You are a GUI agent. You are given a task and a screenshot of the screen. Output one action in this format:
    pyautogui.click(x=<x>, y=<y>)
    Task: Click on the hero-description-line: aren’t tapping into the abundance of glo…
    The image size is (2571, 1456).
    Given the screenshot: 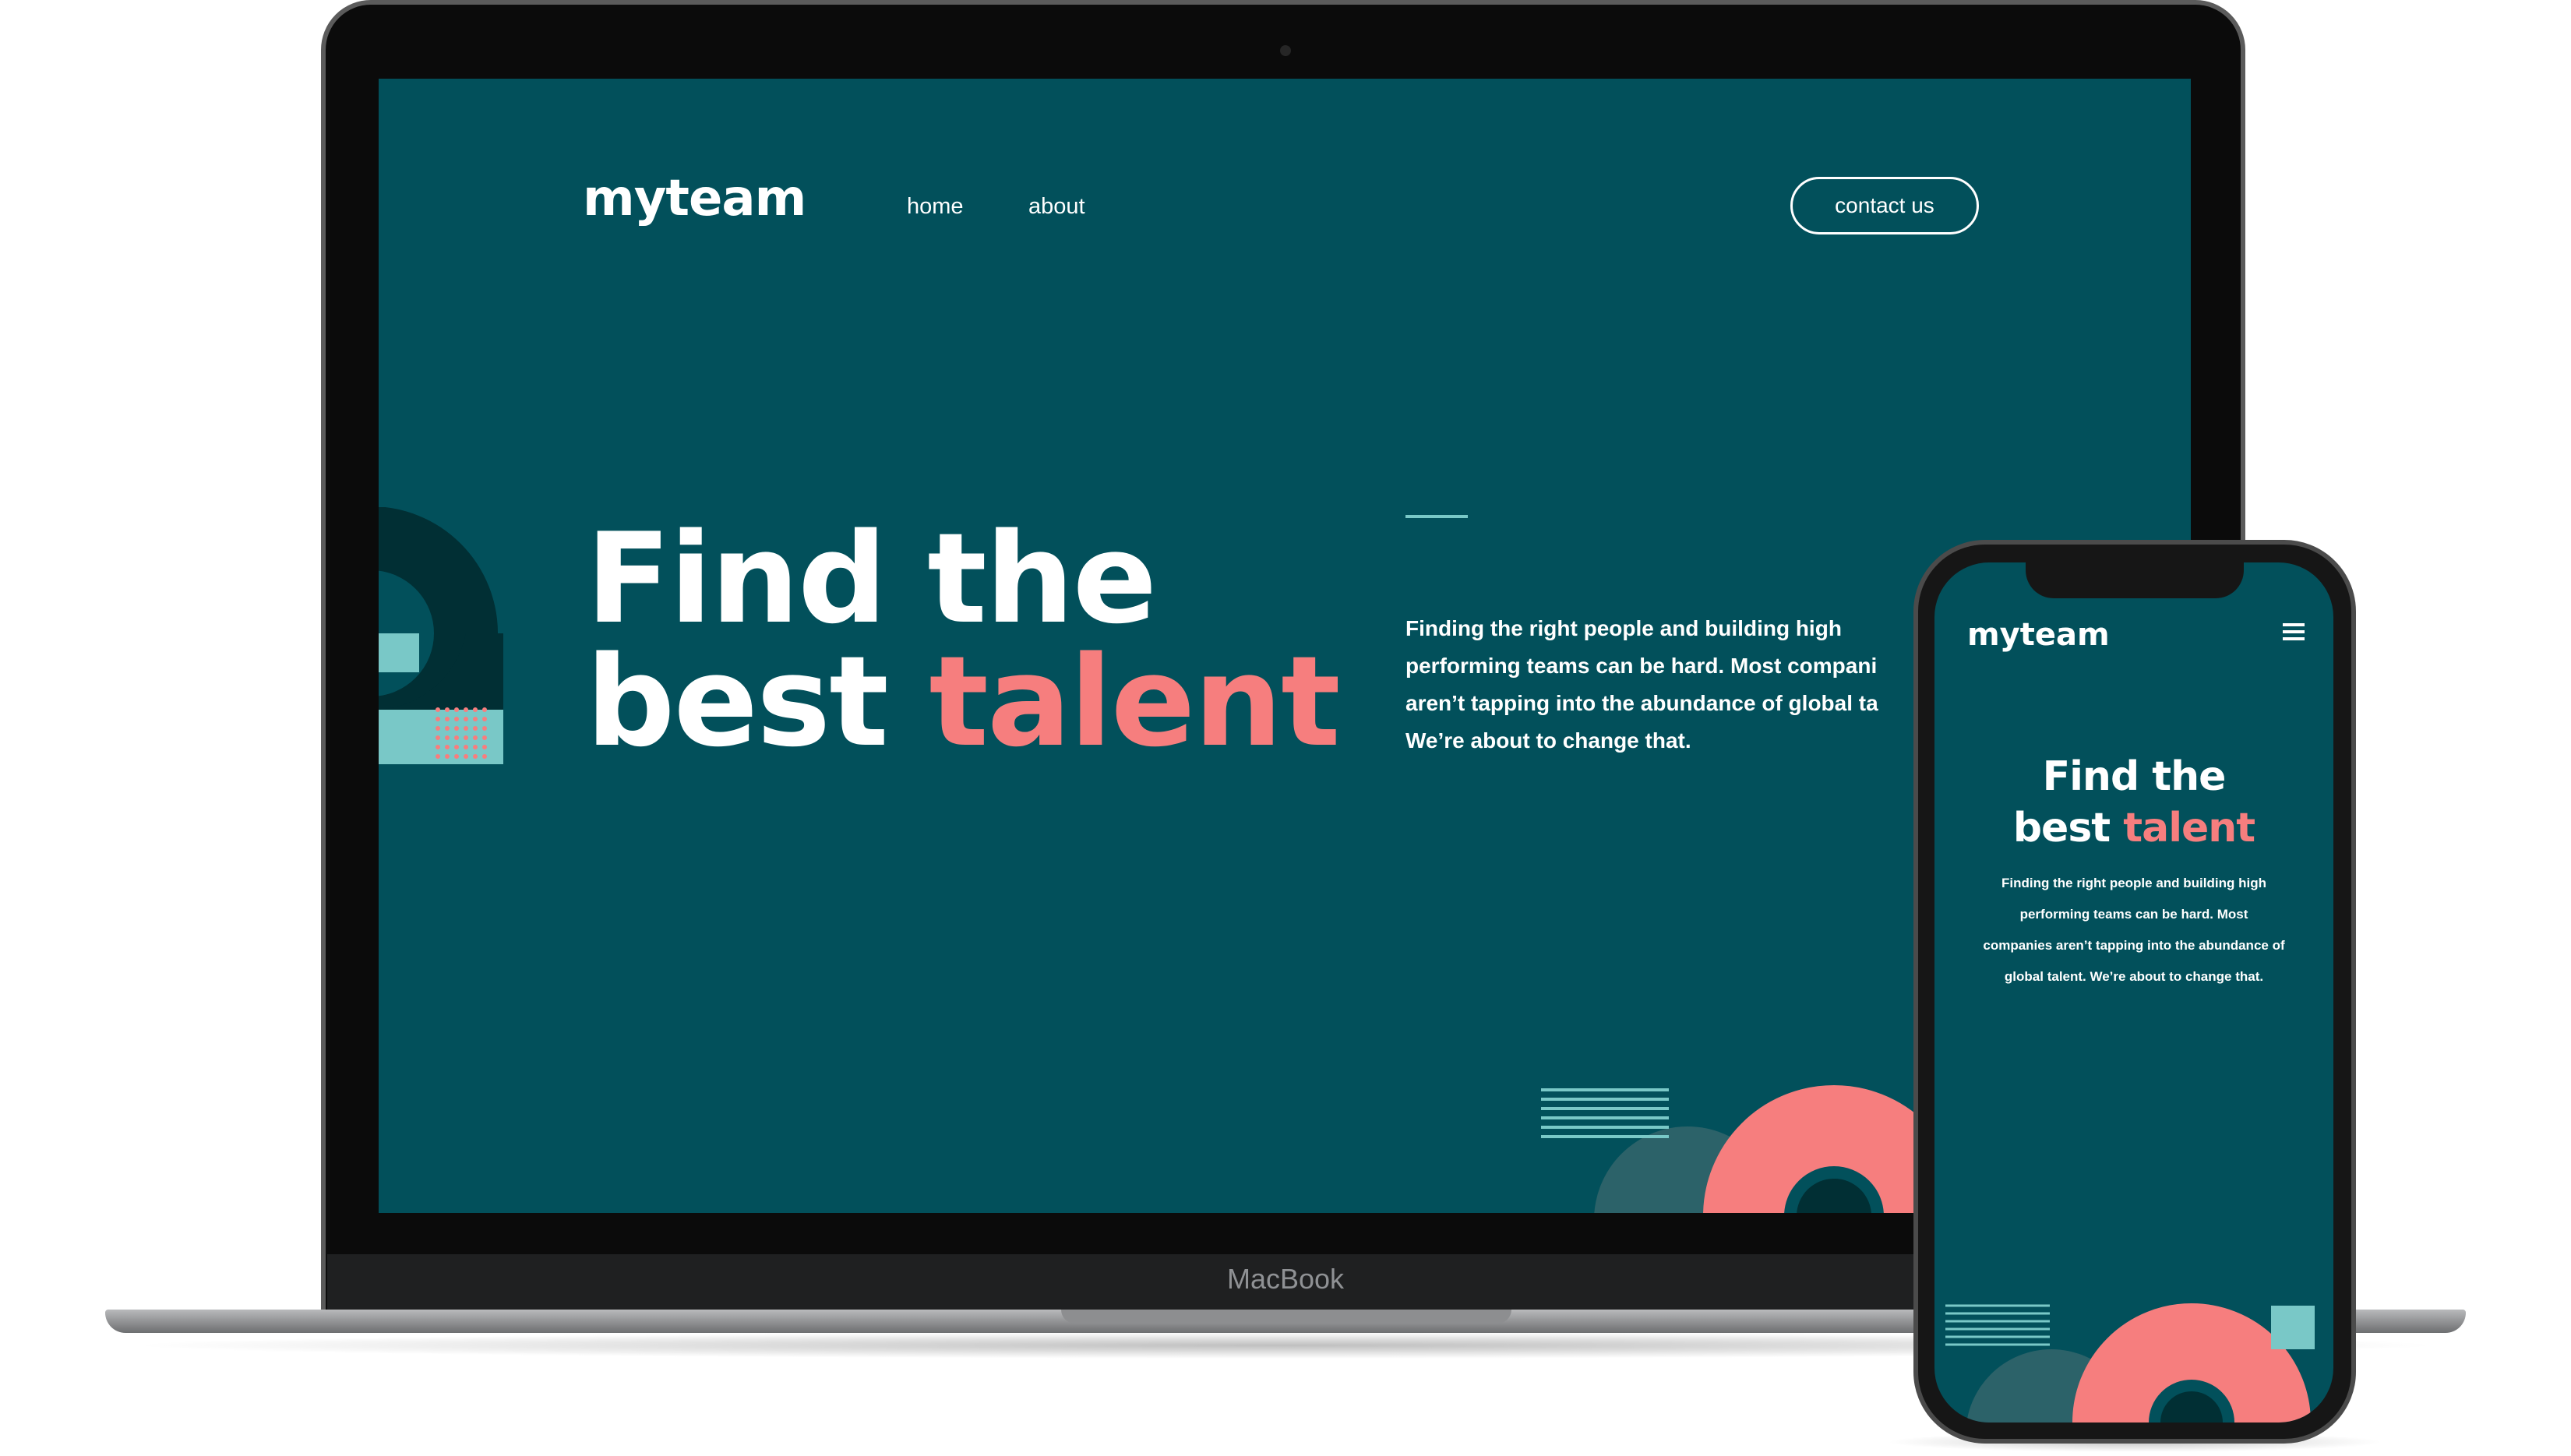 What is the action you would take?
    pyautogui.click(x=1641, y=703)
    